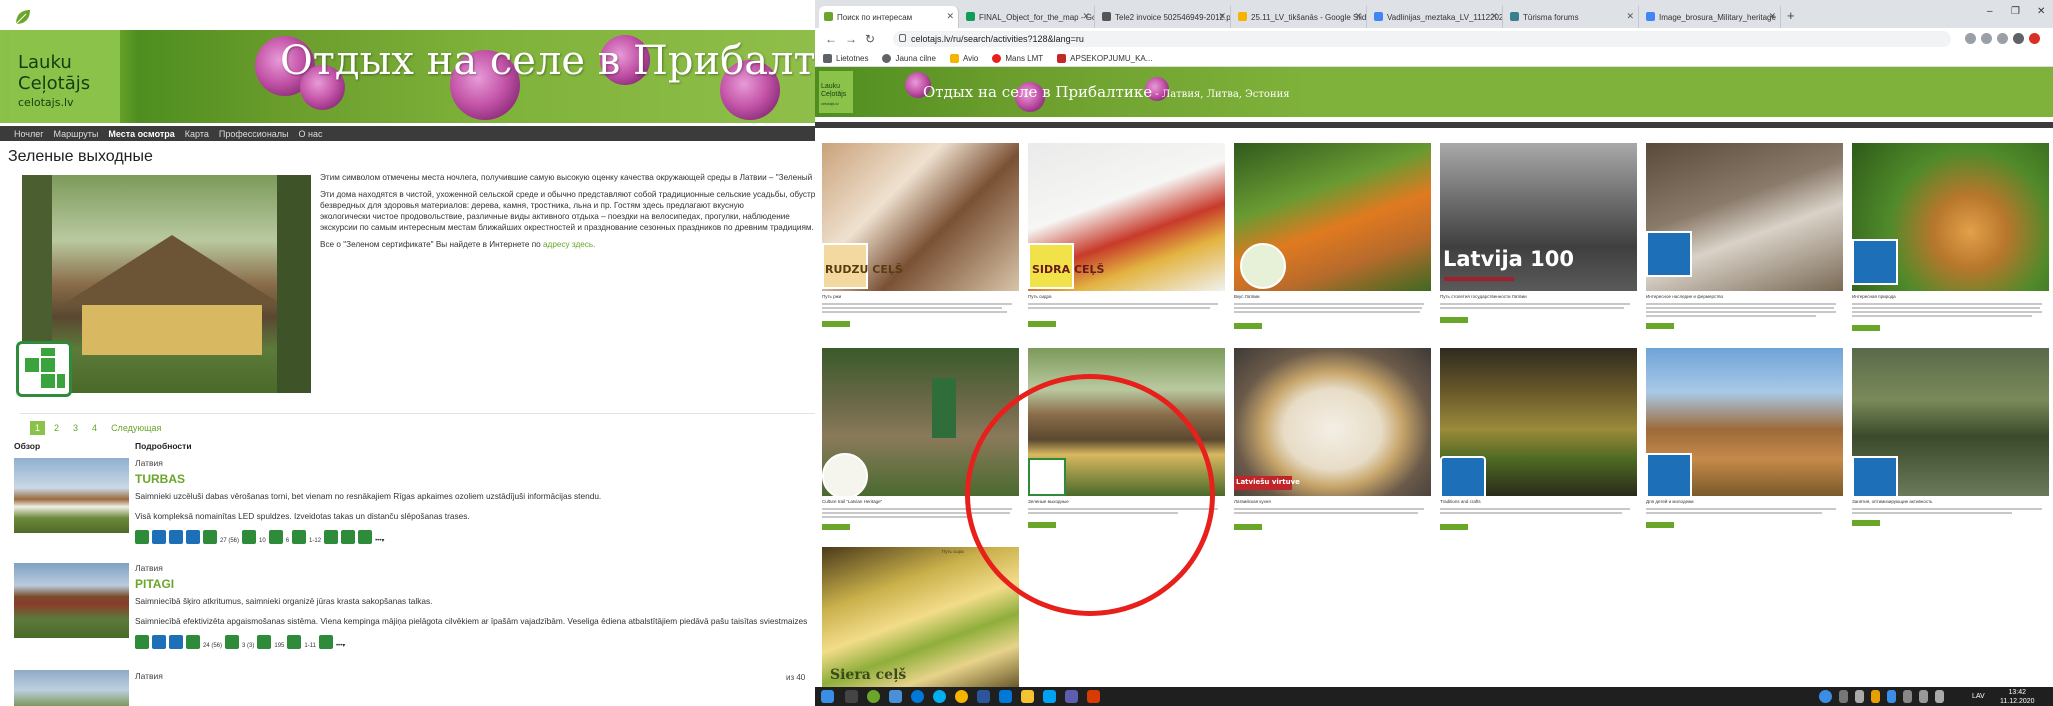  Describe the element at coordinates (1791, 15) in the screenshot. I see `new-tab-button: +` at that location.